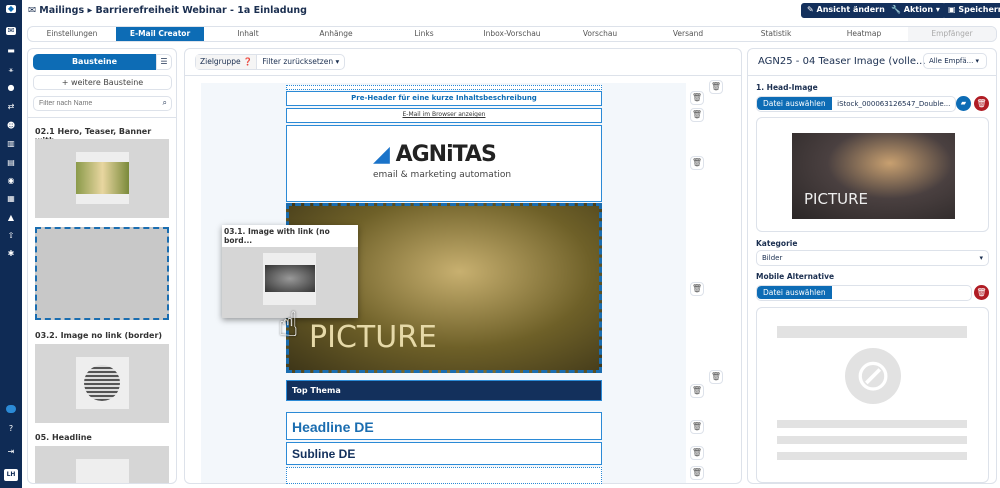 The height and width of the screenshot is (488, 1000). Describe the element at coordinates (11, 452) in the screenshot. I see `logout-icon: ⇥` at that location.